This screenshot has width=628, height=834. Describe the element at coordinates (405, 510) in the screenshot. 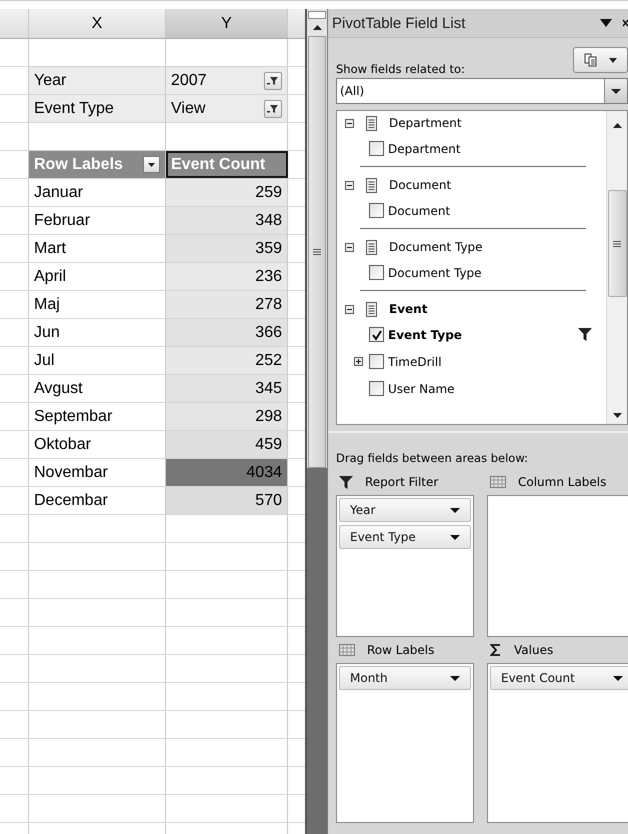

I see `field-chip: Year` at that location.